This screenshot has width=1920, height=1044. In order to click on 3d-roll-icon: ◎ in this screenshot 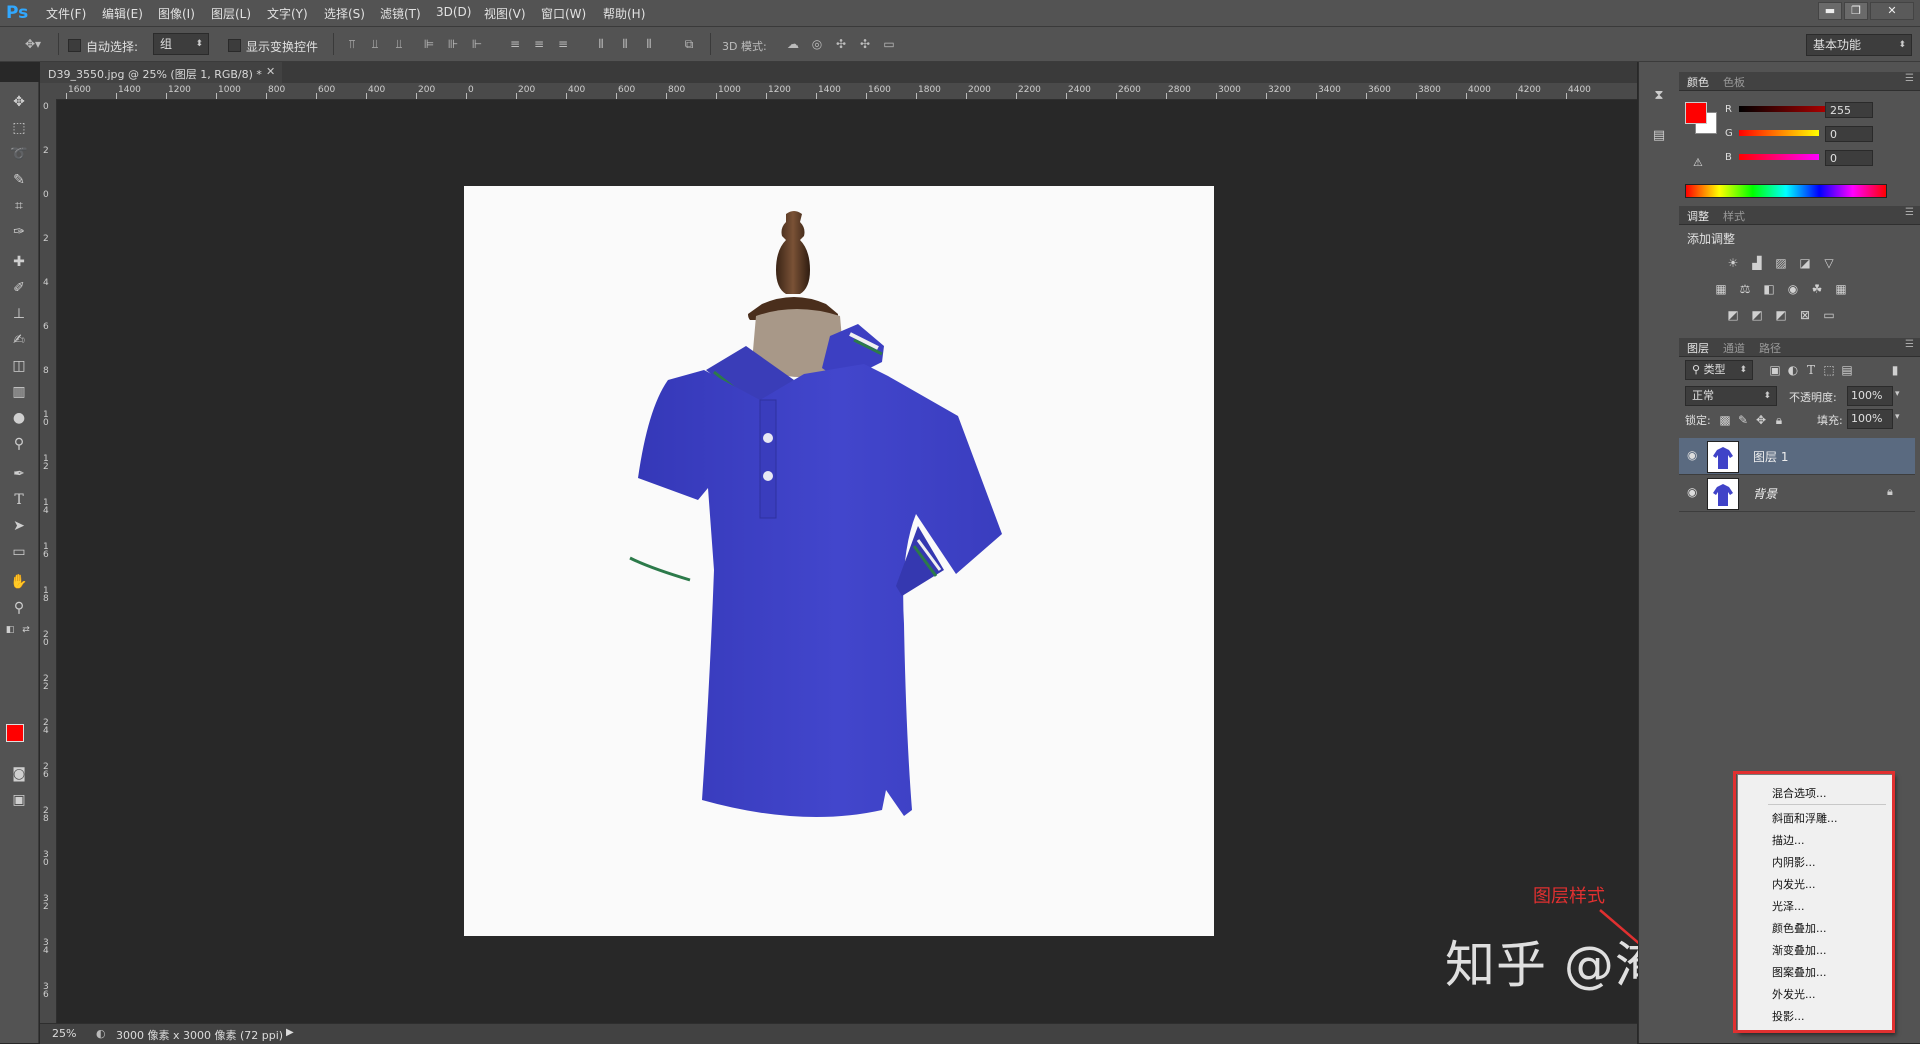, I will do `click(817, 44)`.